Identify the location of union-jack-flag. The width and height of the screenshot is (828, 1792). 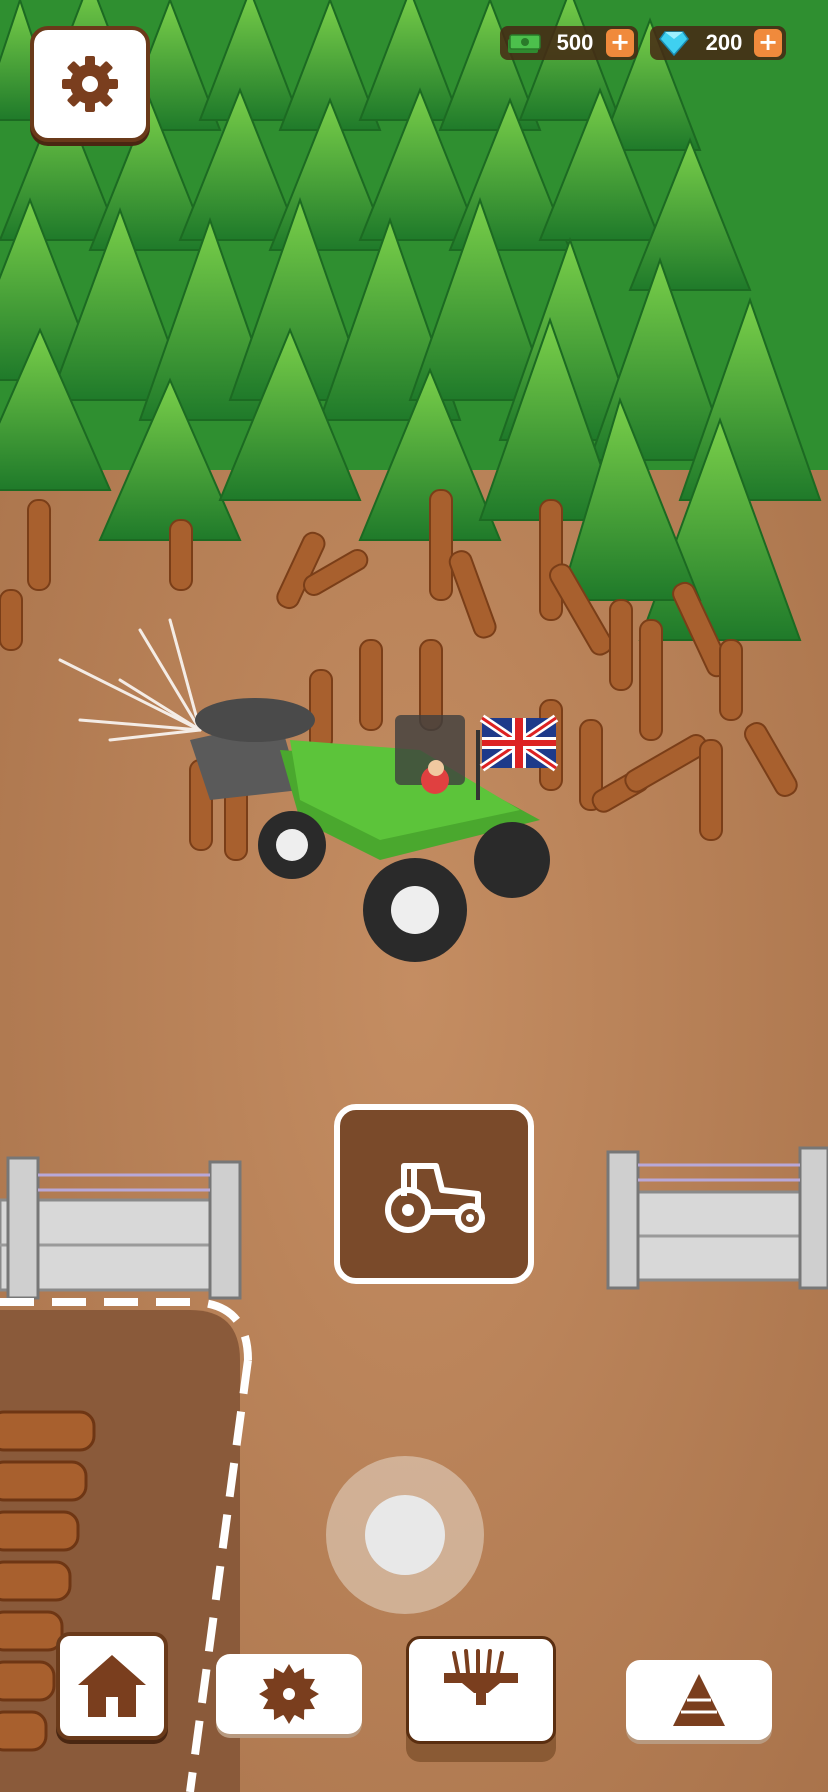
(519, 743).